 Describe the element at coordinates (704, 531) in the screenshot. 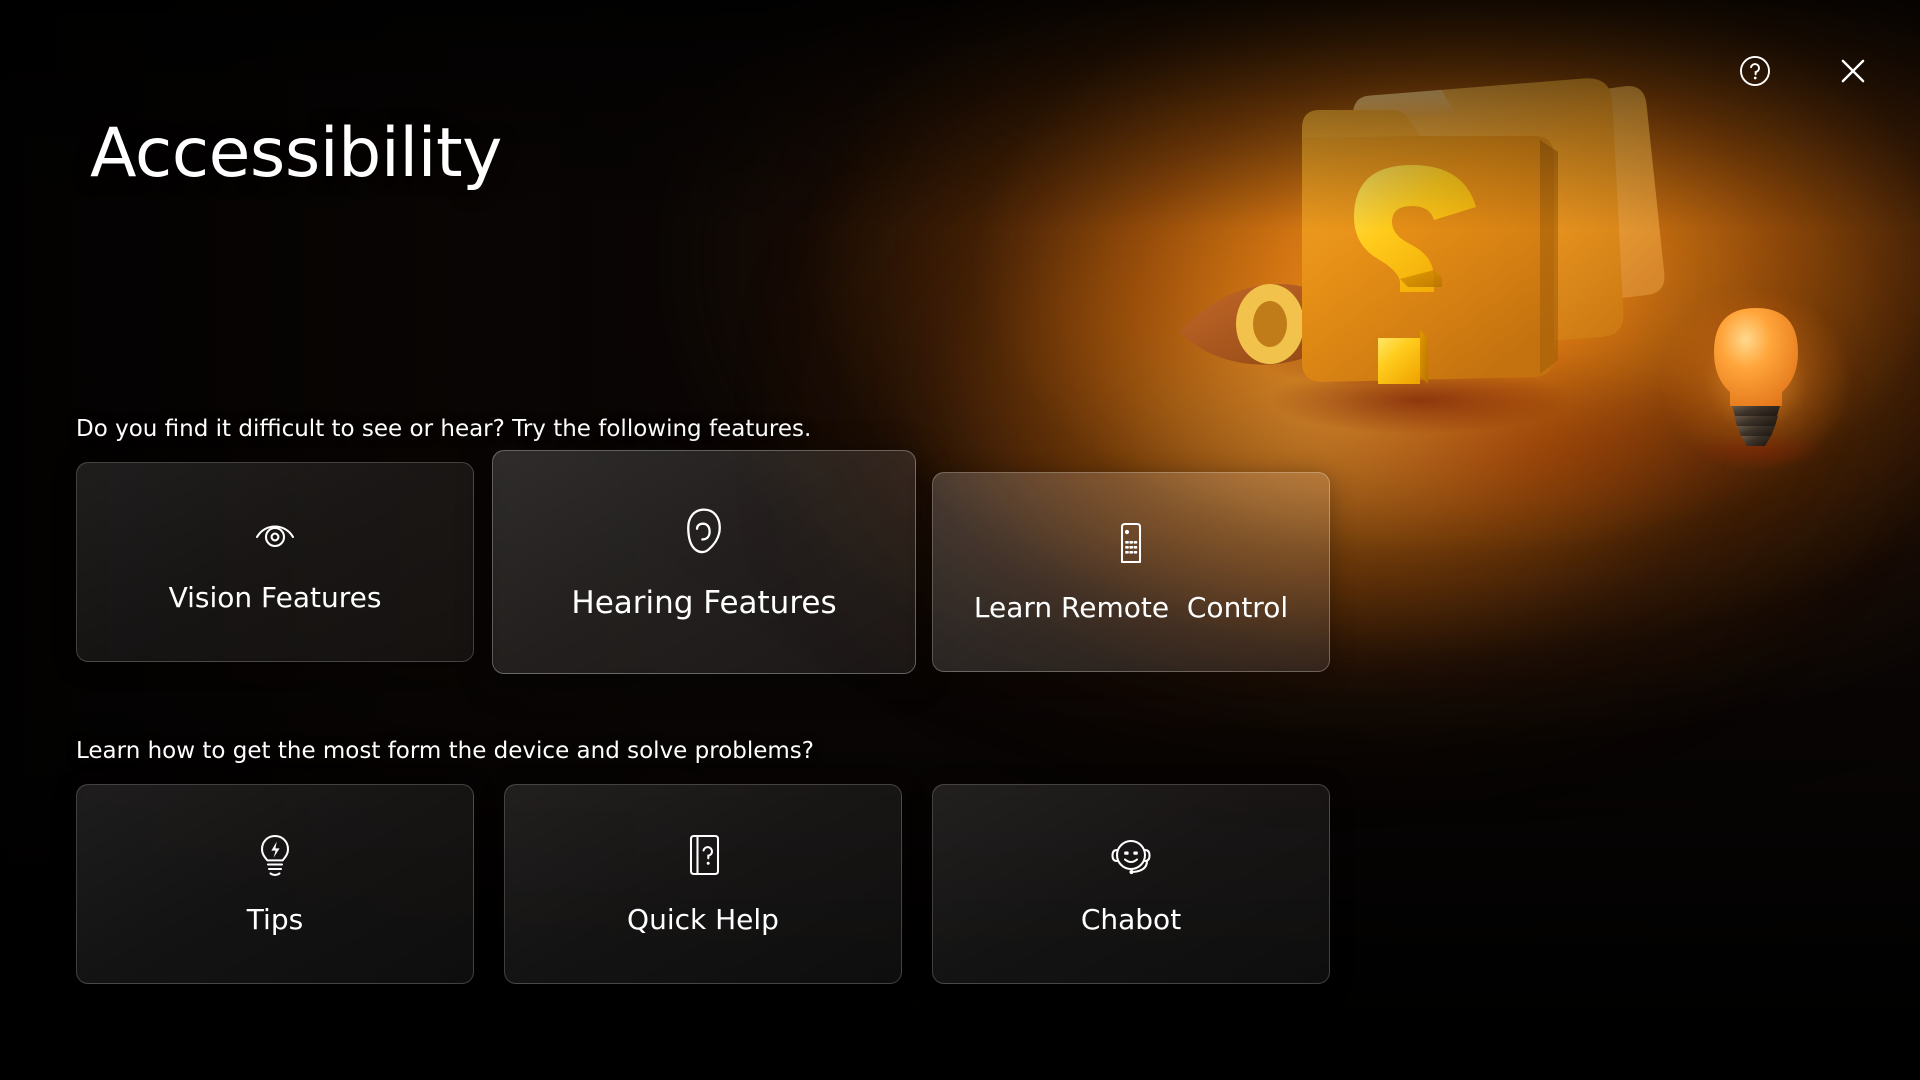

I see `ear-icon` at that location.